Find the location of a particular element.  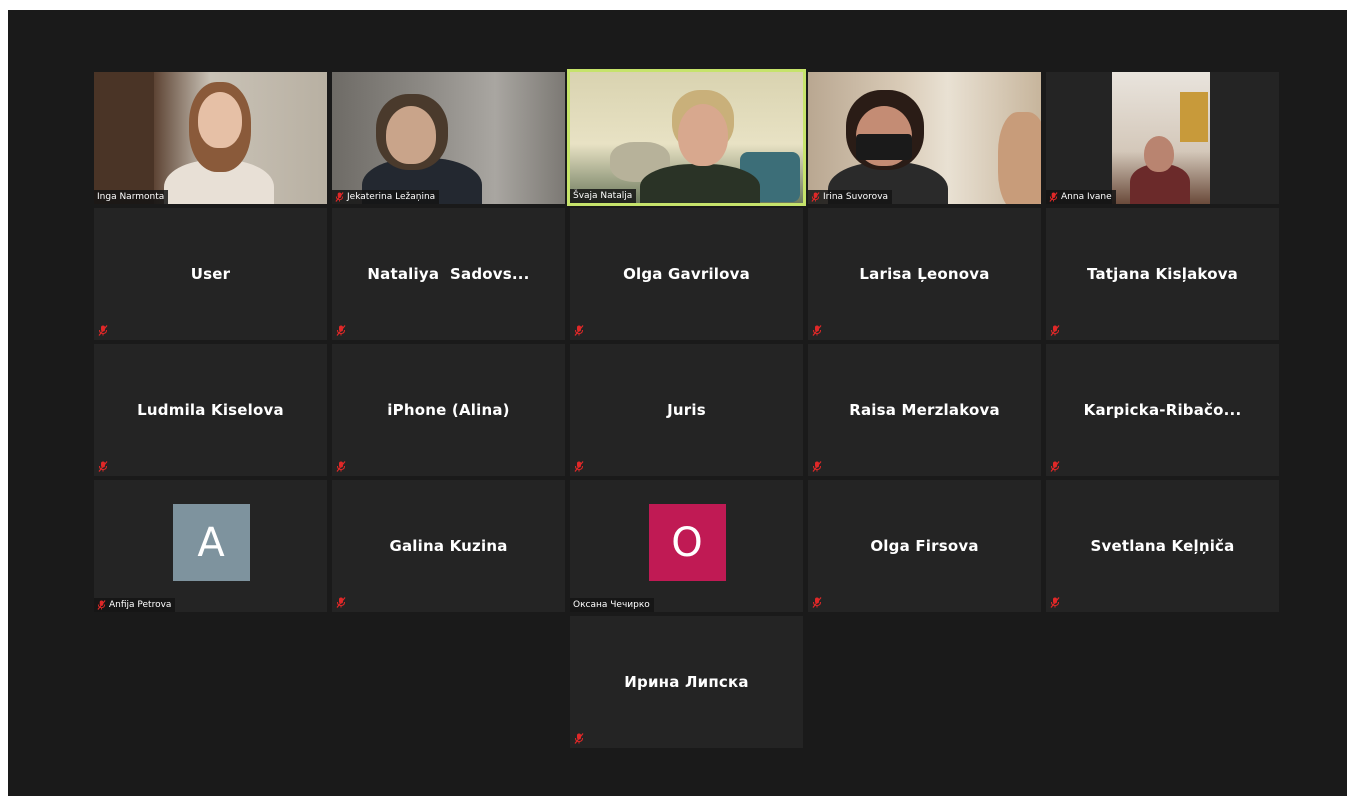

participant-name: iPhone (Alina) is located at coordinates (448, 410).